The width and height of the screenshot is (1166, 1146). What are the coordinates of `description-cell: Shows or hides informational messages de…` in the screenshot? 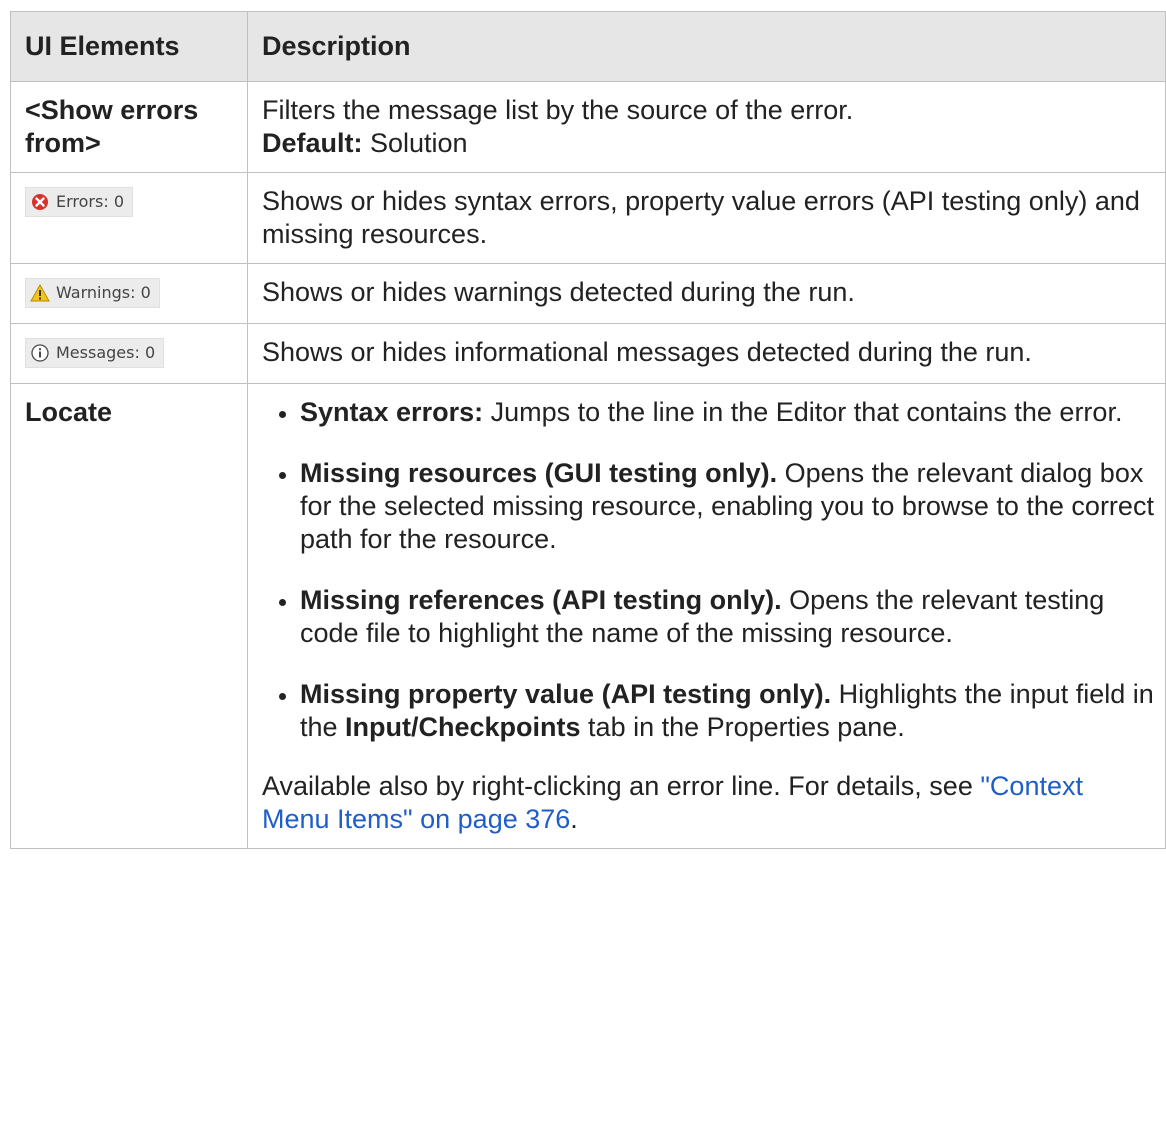 It's located at (706, 353).